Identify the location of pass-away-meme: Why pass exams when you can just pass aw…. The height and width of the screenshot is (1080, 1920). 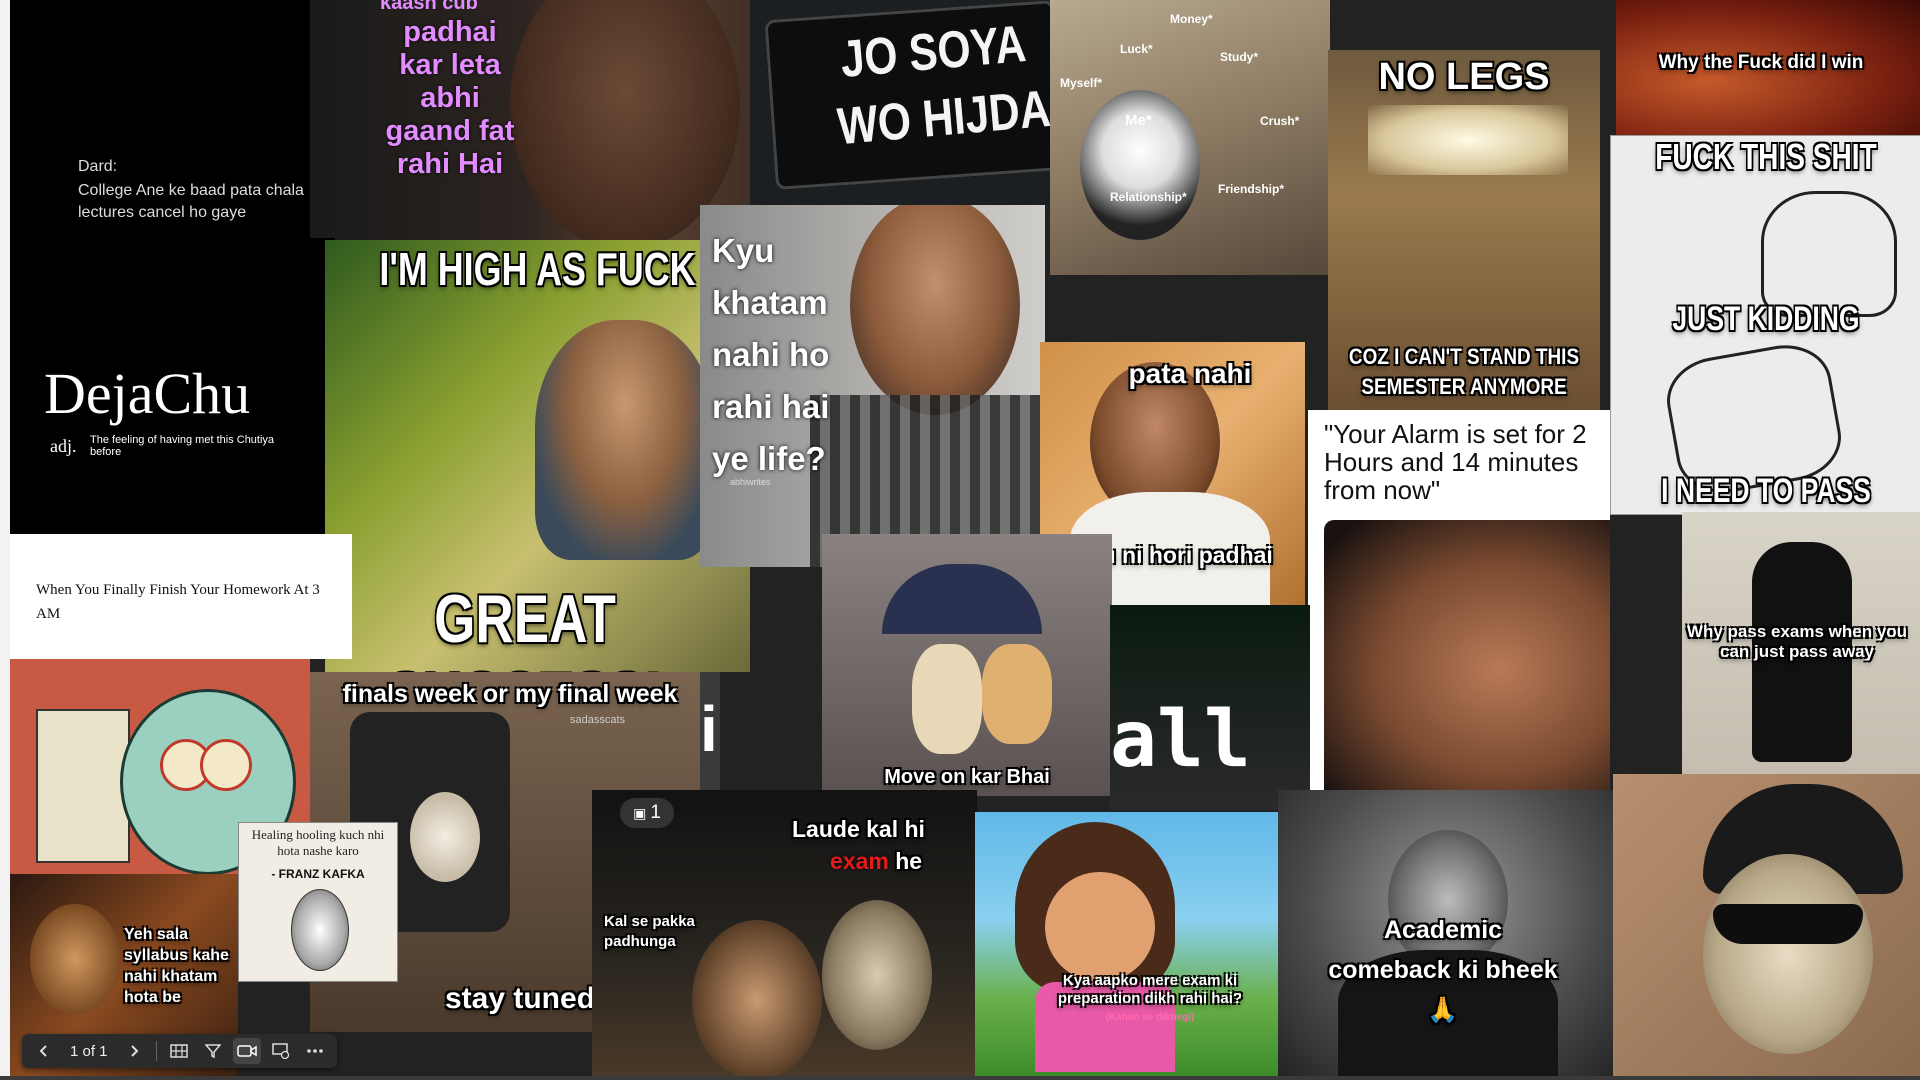
(1801, 643).